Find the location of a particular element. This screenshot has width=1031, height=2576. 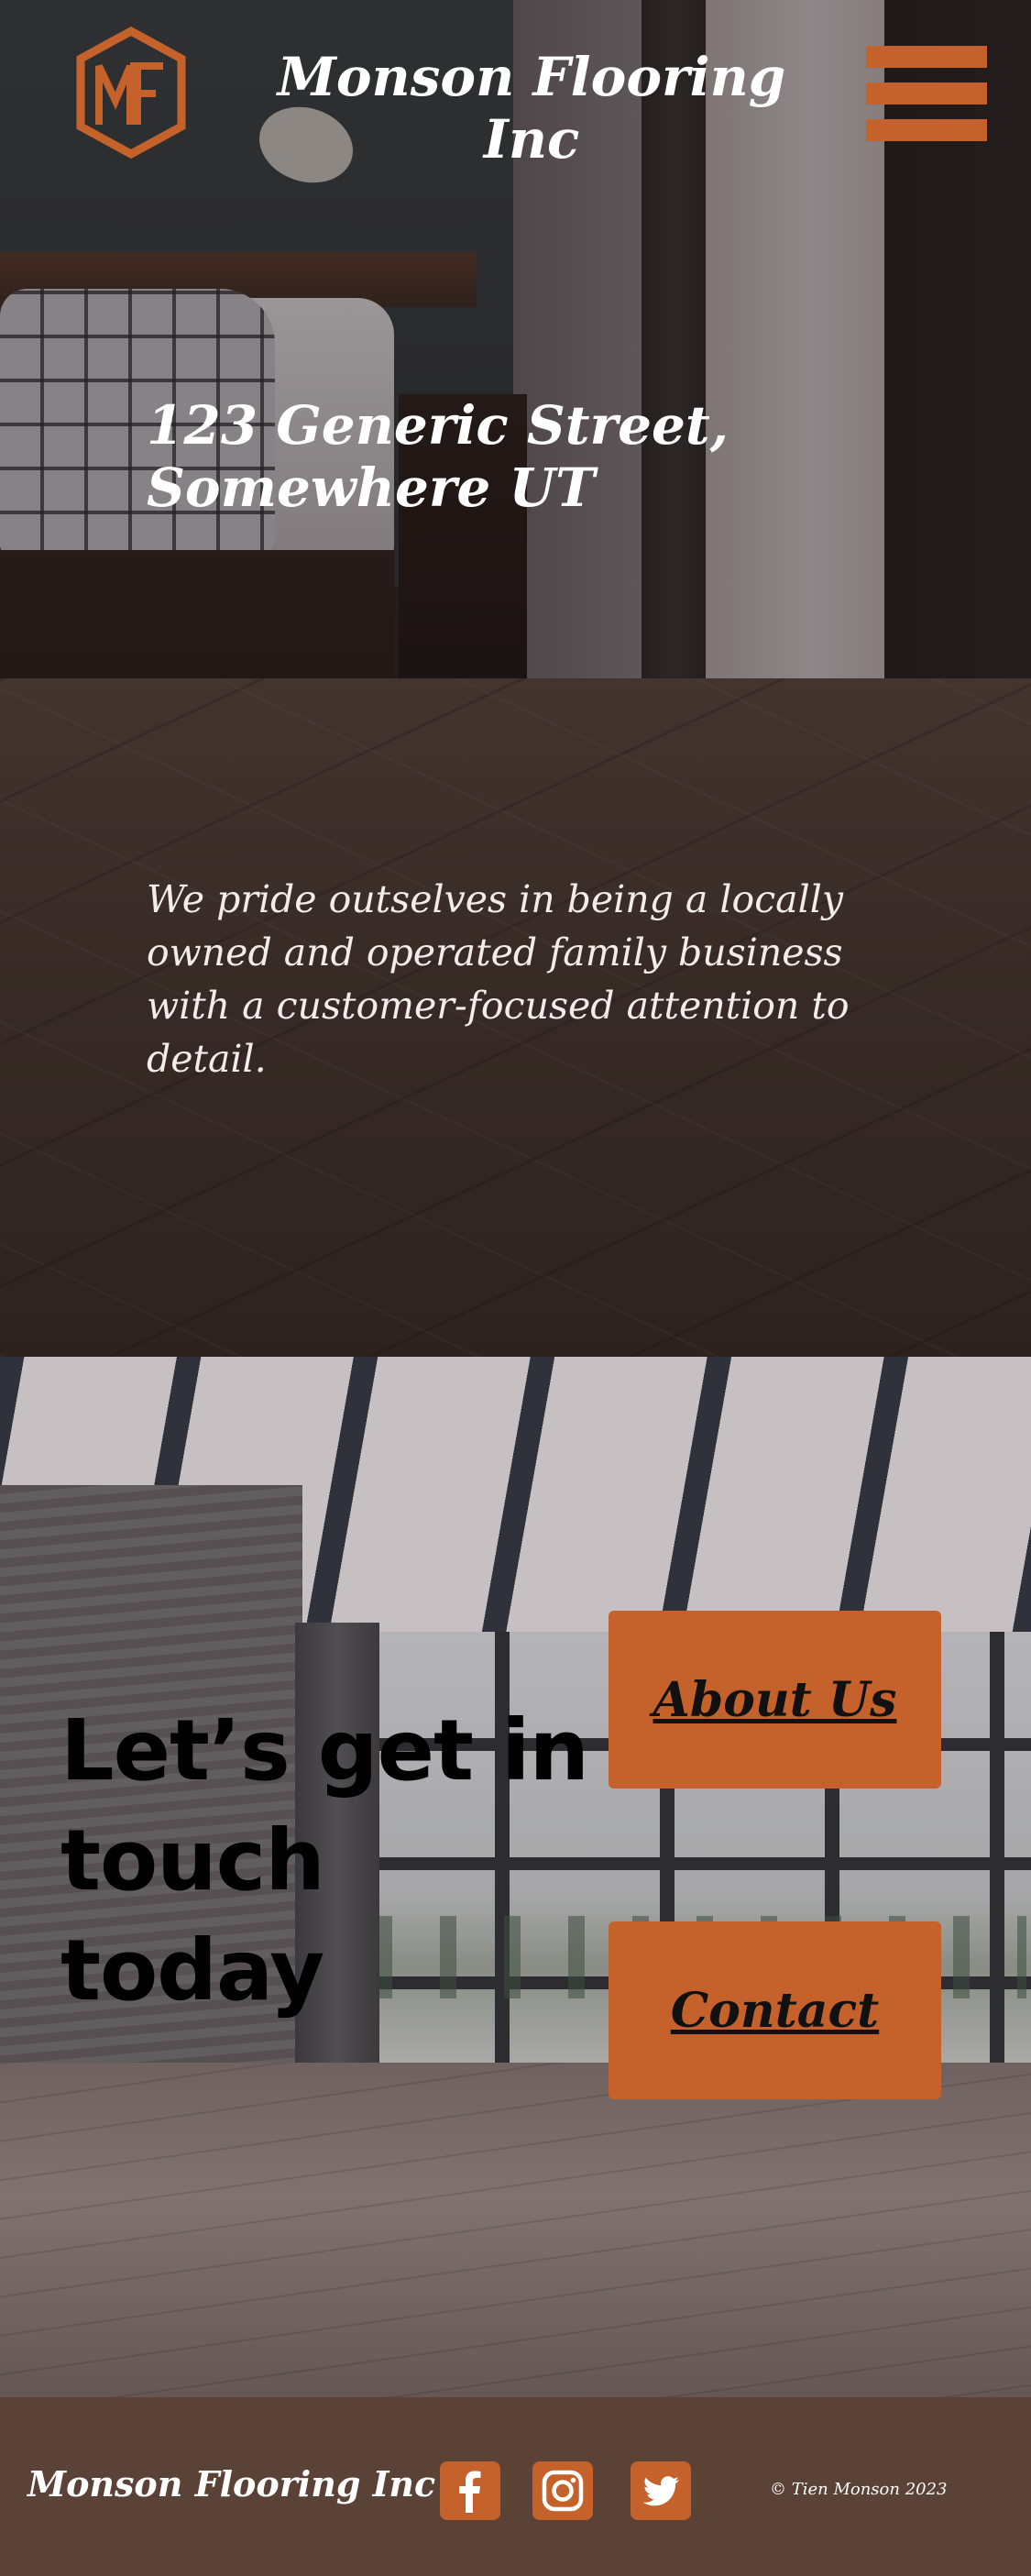

site-title: Monson Flooring Inc is located at coordinates (531, 108).